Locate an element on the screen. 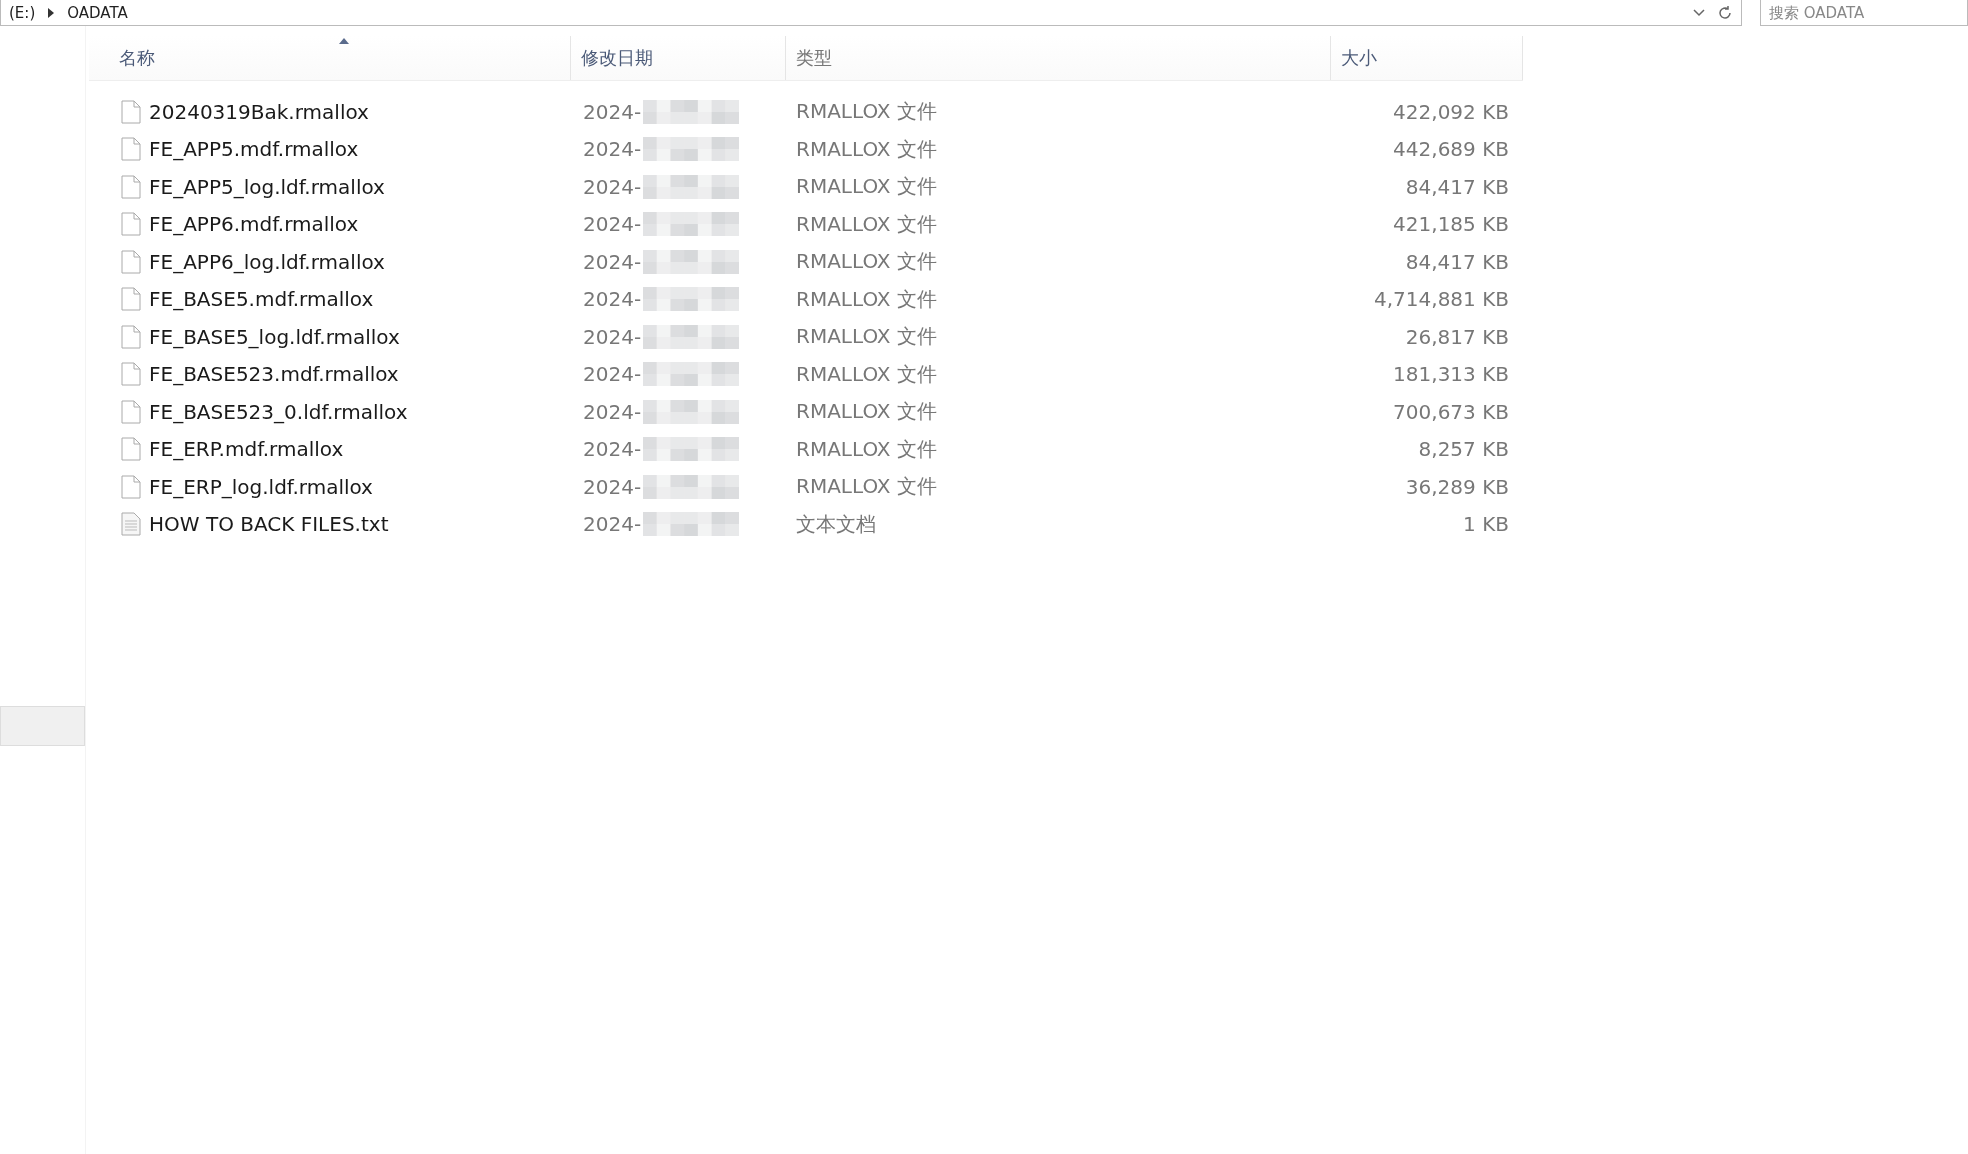 This screenshot has height=1154, width=1968. column-header: 名称 is located at coordinates (330, 58).